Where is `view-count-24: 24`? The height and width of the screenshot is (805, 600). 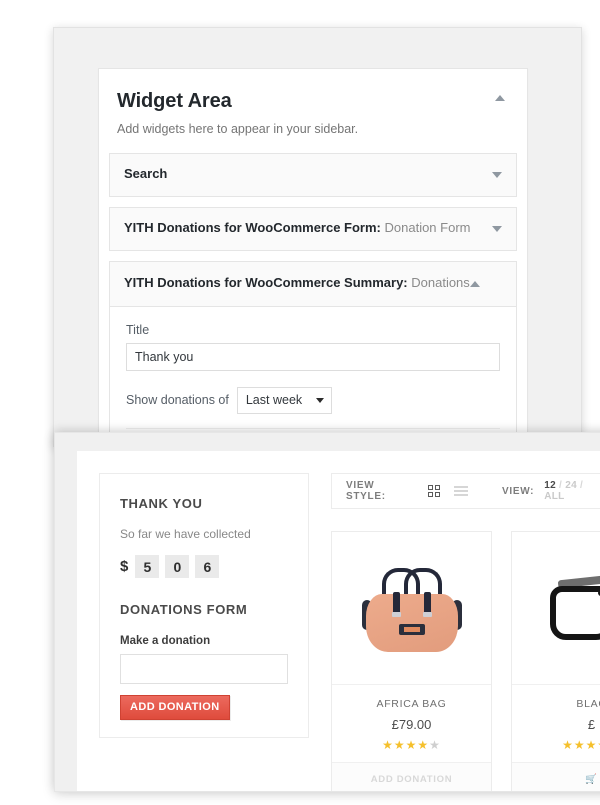
view-count-24: 24 is located at coordinates (571, 485).